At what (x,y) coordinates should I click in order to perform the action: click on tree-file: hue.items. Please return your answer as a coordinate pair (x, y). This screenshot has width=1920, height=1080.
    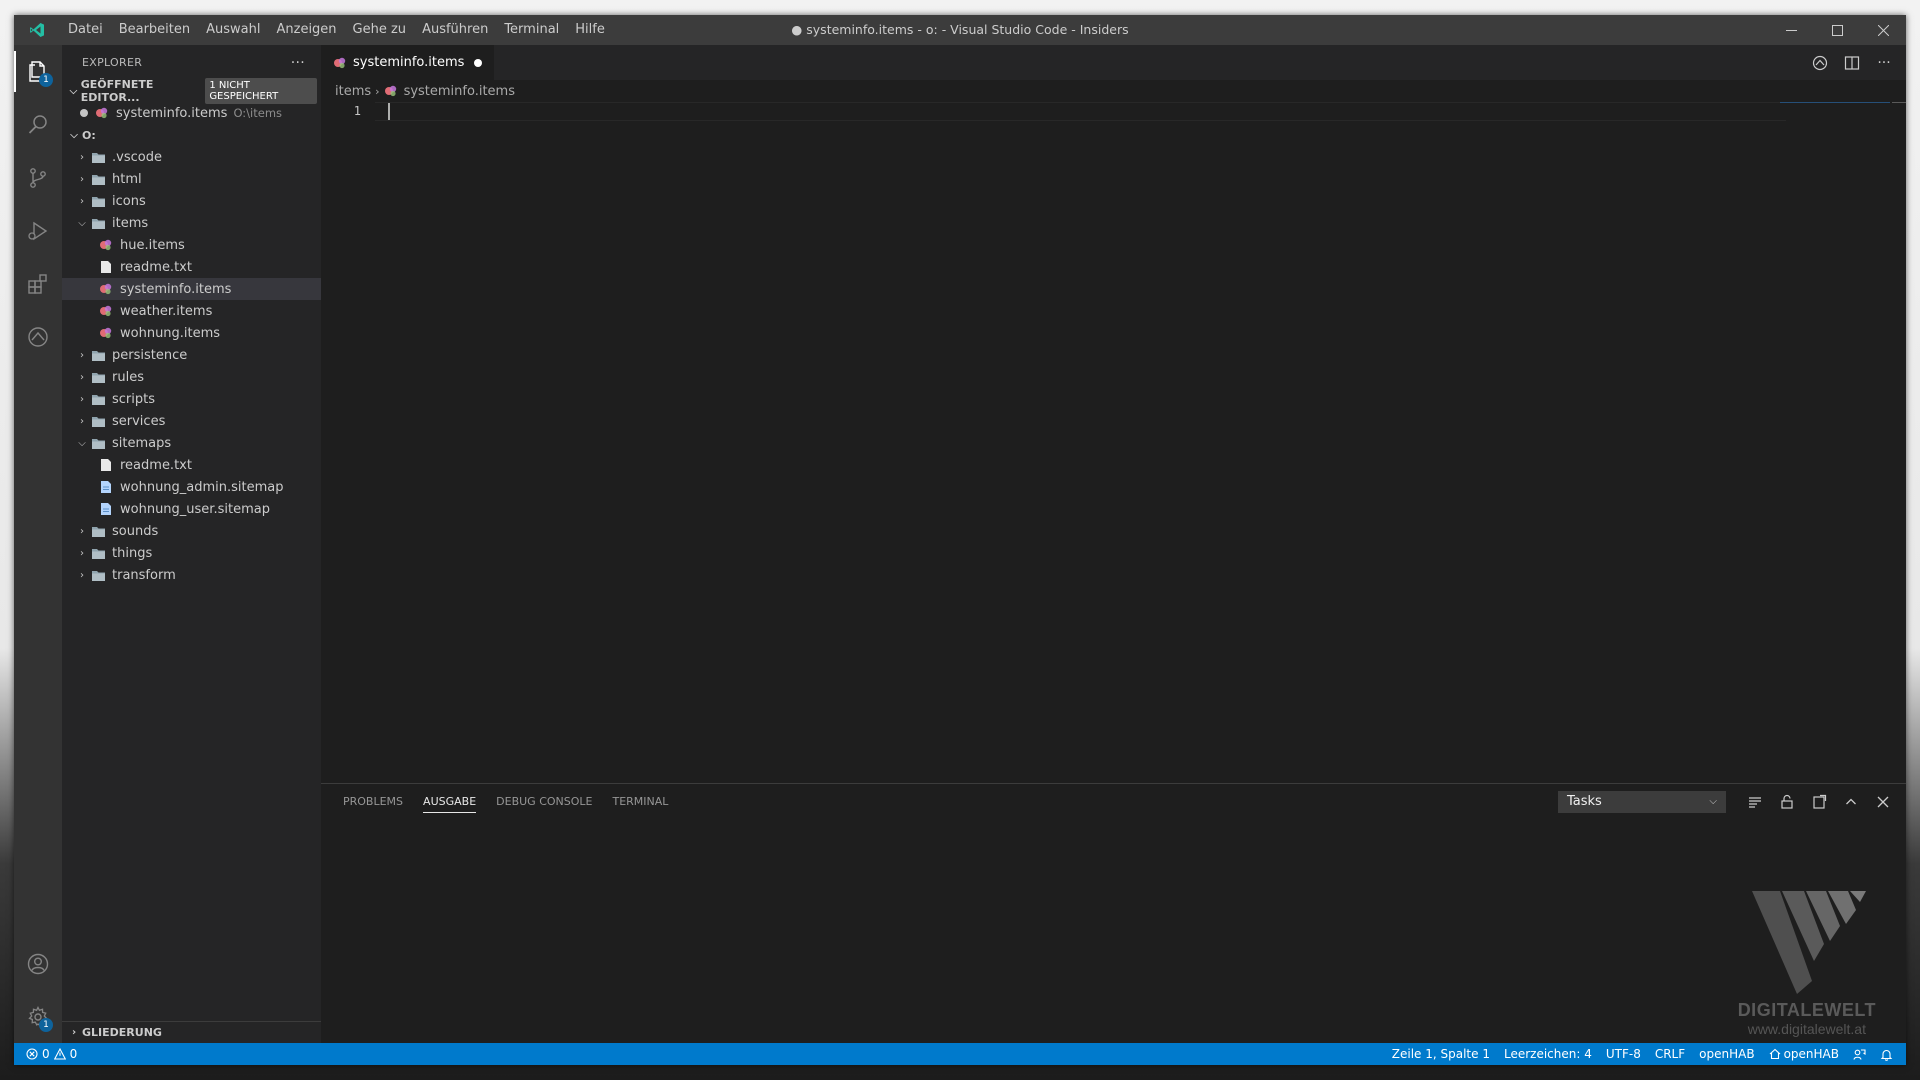
    Looking at the image, I should click on (191, 245).